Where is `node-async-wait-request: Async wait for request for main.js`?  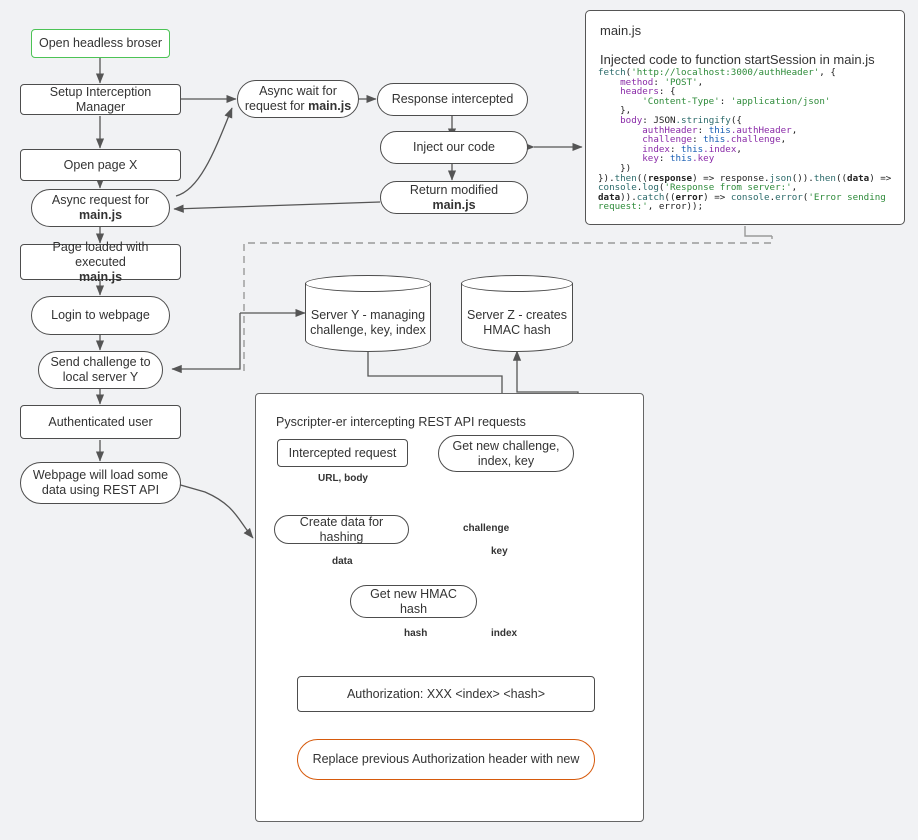
node-async-wait-request: Async wait for request for main.js is located at coordinates (298, 99).